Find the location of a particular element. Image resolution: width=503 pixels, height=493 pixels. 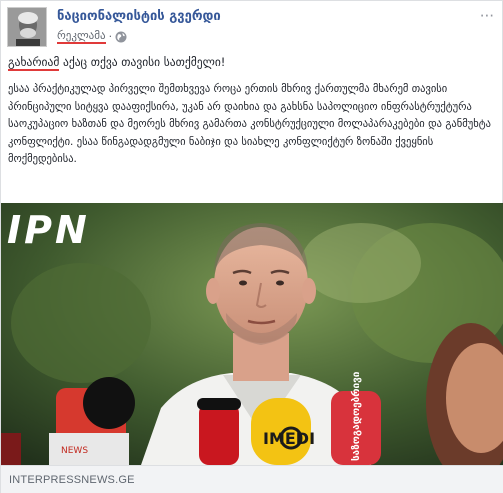

post-meta: რეკლამა · is located at coordinates (92, 36).